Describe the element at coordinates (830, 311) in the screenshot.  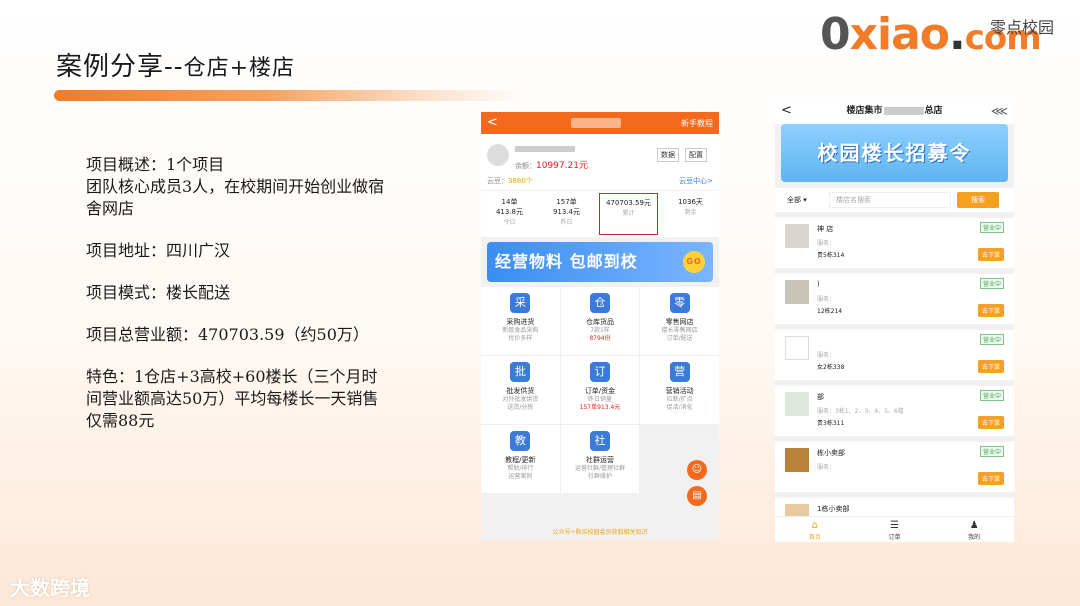
I see `store-address: 12栋214` at that location.